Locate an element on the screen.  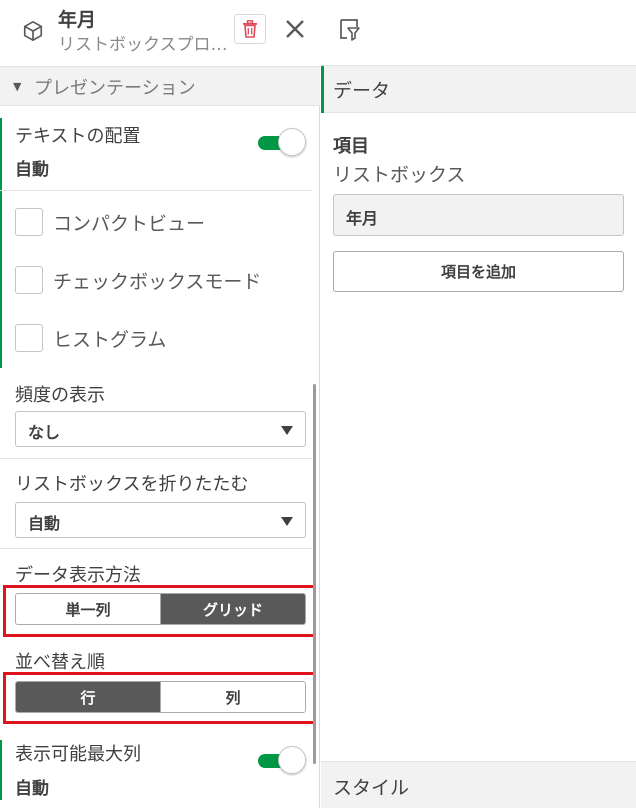
add-field-button: 項目を追加 is located at coordinates (478, 271).